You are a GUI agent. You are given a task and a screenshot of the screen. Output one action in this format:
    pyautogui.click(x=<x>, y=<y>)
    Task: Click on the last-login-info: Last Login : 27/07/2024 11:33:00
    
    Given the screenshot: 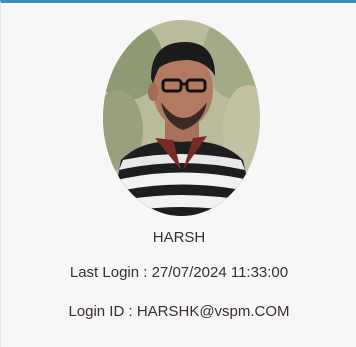 What is the action you would take?
    pyautogui.click(x=178, y=272)
    